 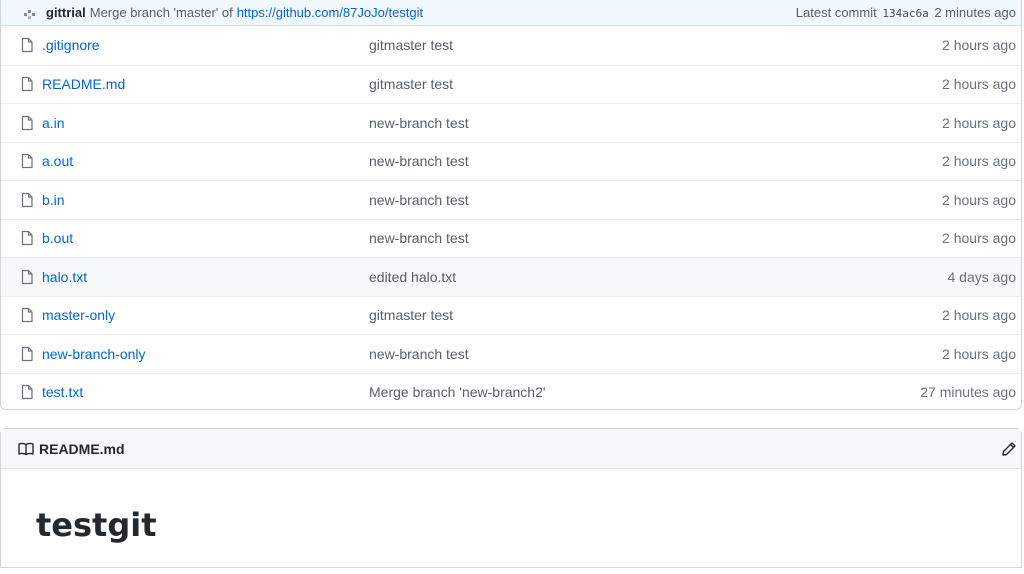 What do you see at coordinates (205, 354) in the screenshot?
I see `file-name-link: new-branch-only` at bounding box center [205, 354].